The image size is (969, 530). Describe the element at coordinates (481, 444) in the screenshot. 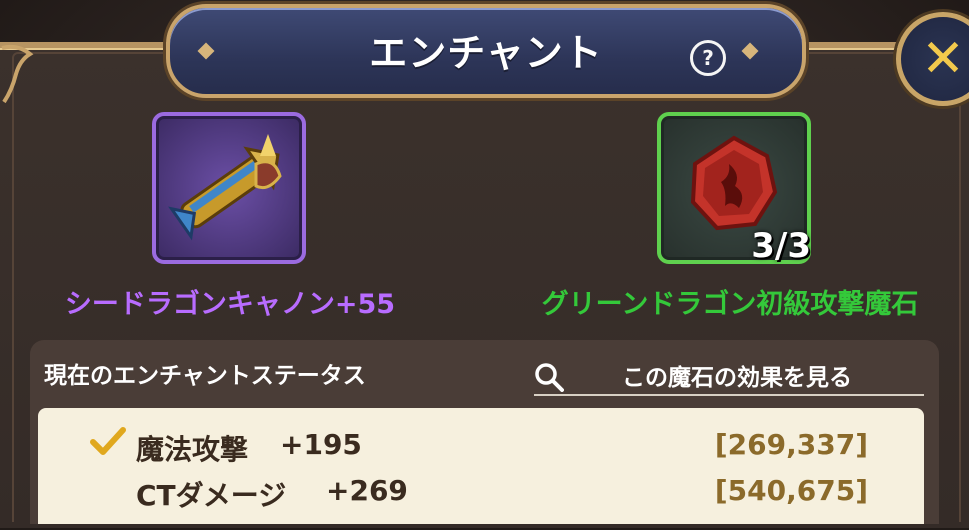

I see `stat-row: 魔法攻撃 +195 [269,337]` at that location.